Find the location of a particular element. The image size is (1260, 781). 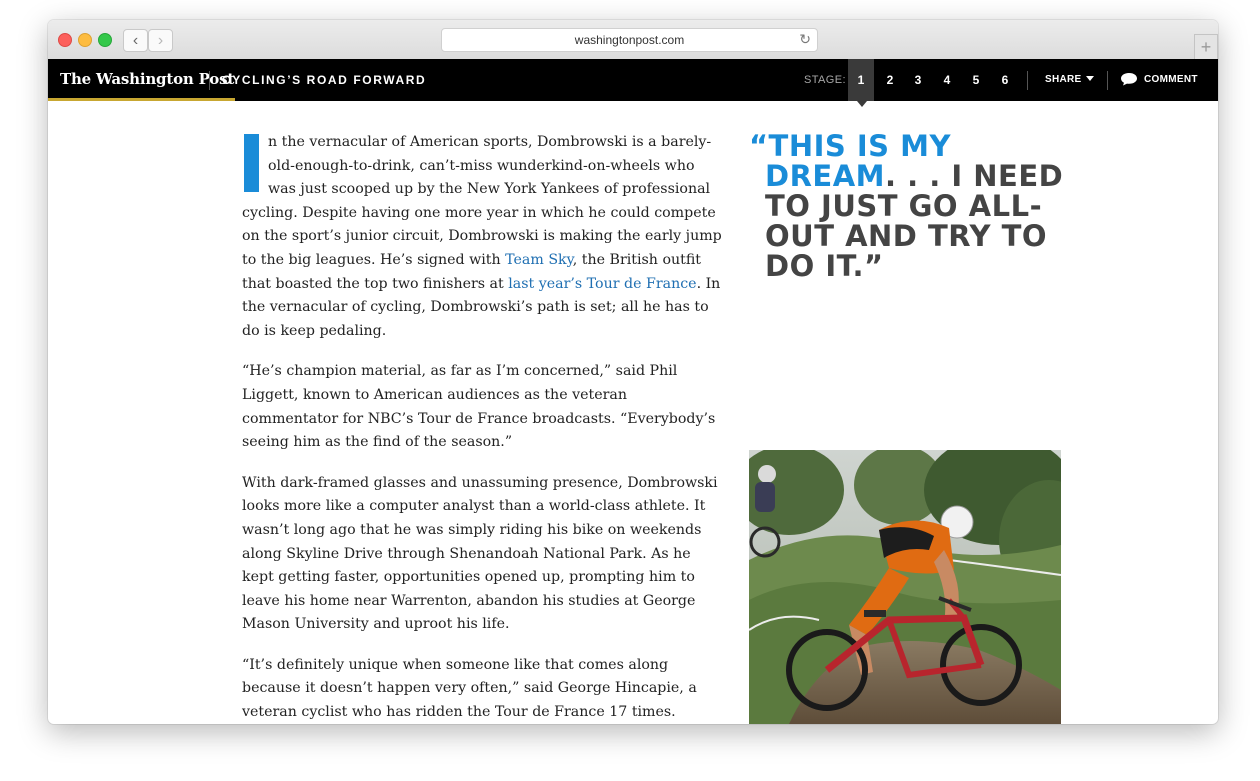

cyclist-photo is located at coordinates (905, 587).